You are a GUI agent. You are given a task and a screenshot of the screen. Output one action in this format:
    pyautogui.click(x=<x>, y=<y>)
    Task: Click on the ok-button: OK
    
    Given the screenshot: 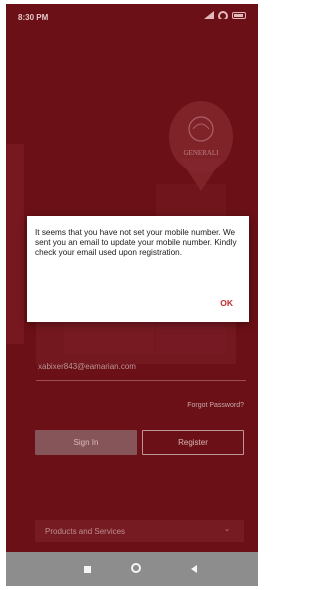 What is the action you would take?
    pyautogui.click(x=226, y=303)
    